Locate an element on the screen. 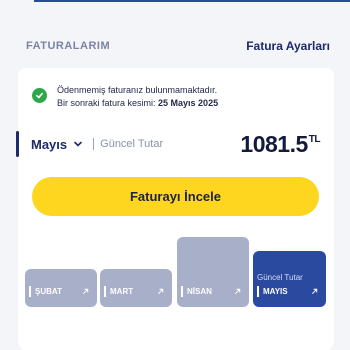  separator is located at coordinates (94, 144).